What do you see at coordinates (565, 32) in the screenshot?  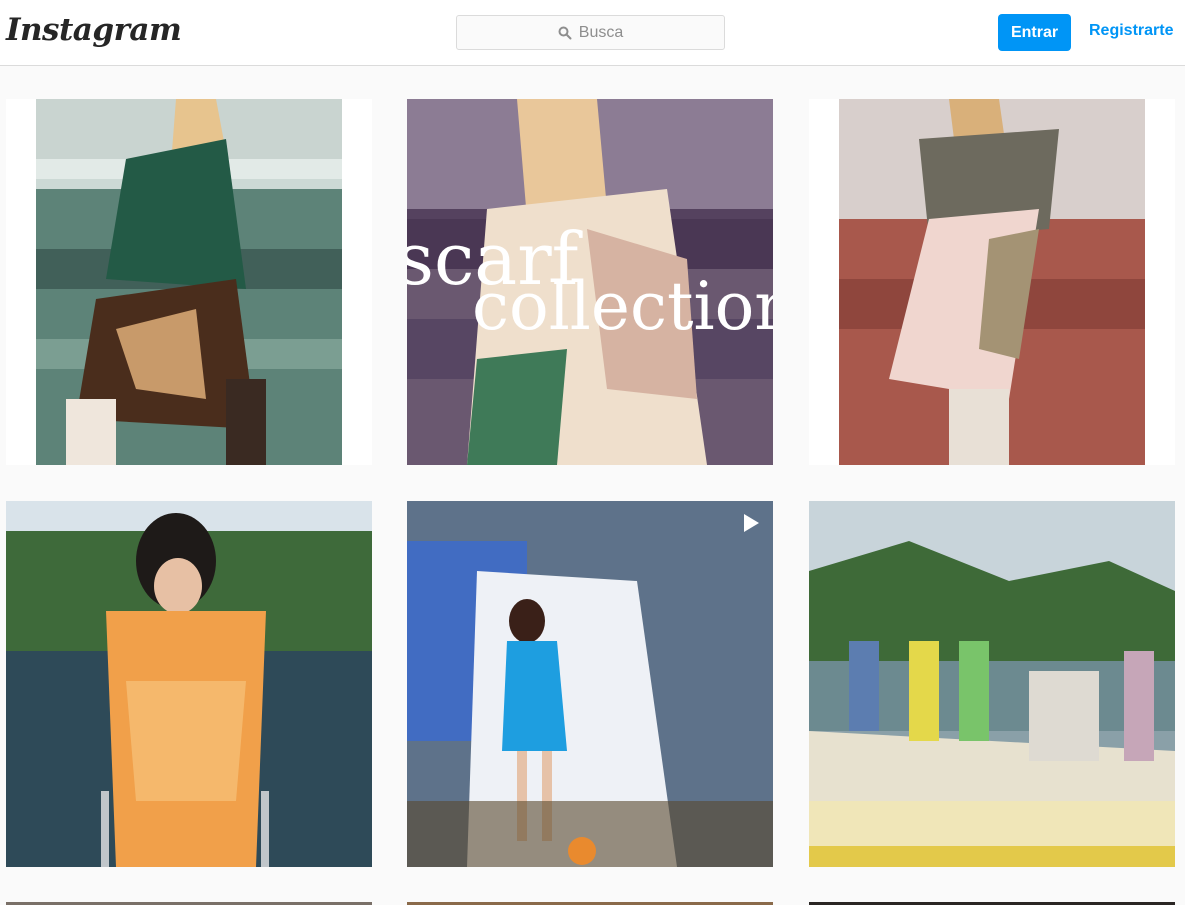 I see `search-icon` at bounding box center [565, 32].